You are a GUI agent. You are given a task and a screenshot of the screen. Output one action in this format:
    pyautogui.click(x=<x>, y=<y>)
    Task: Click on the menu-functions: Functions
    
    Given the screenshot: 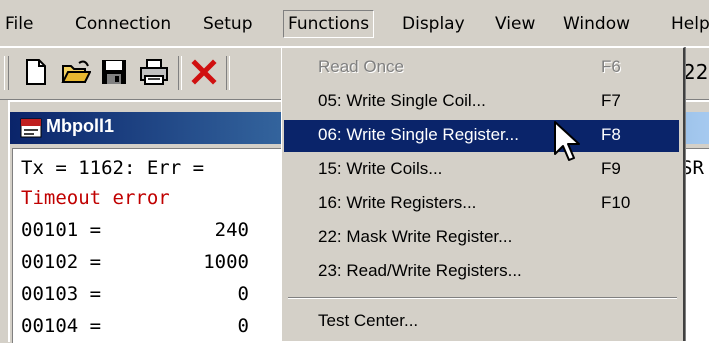 What is the action you would take?
    pyautogui.click(x=329, y=24)
    